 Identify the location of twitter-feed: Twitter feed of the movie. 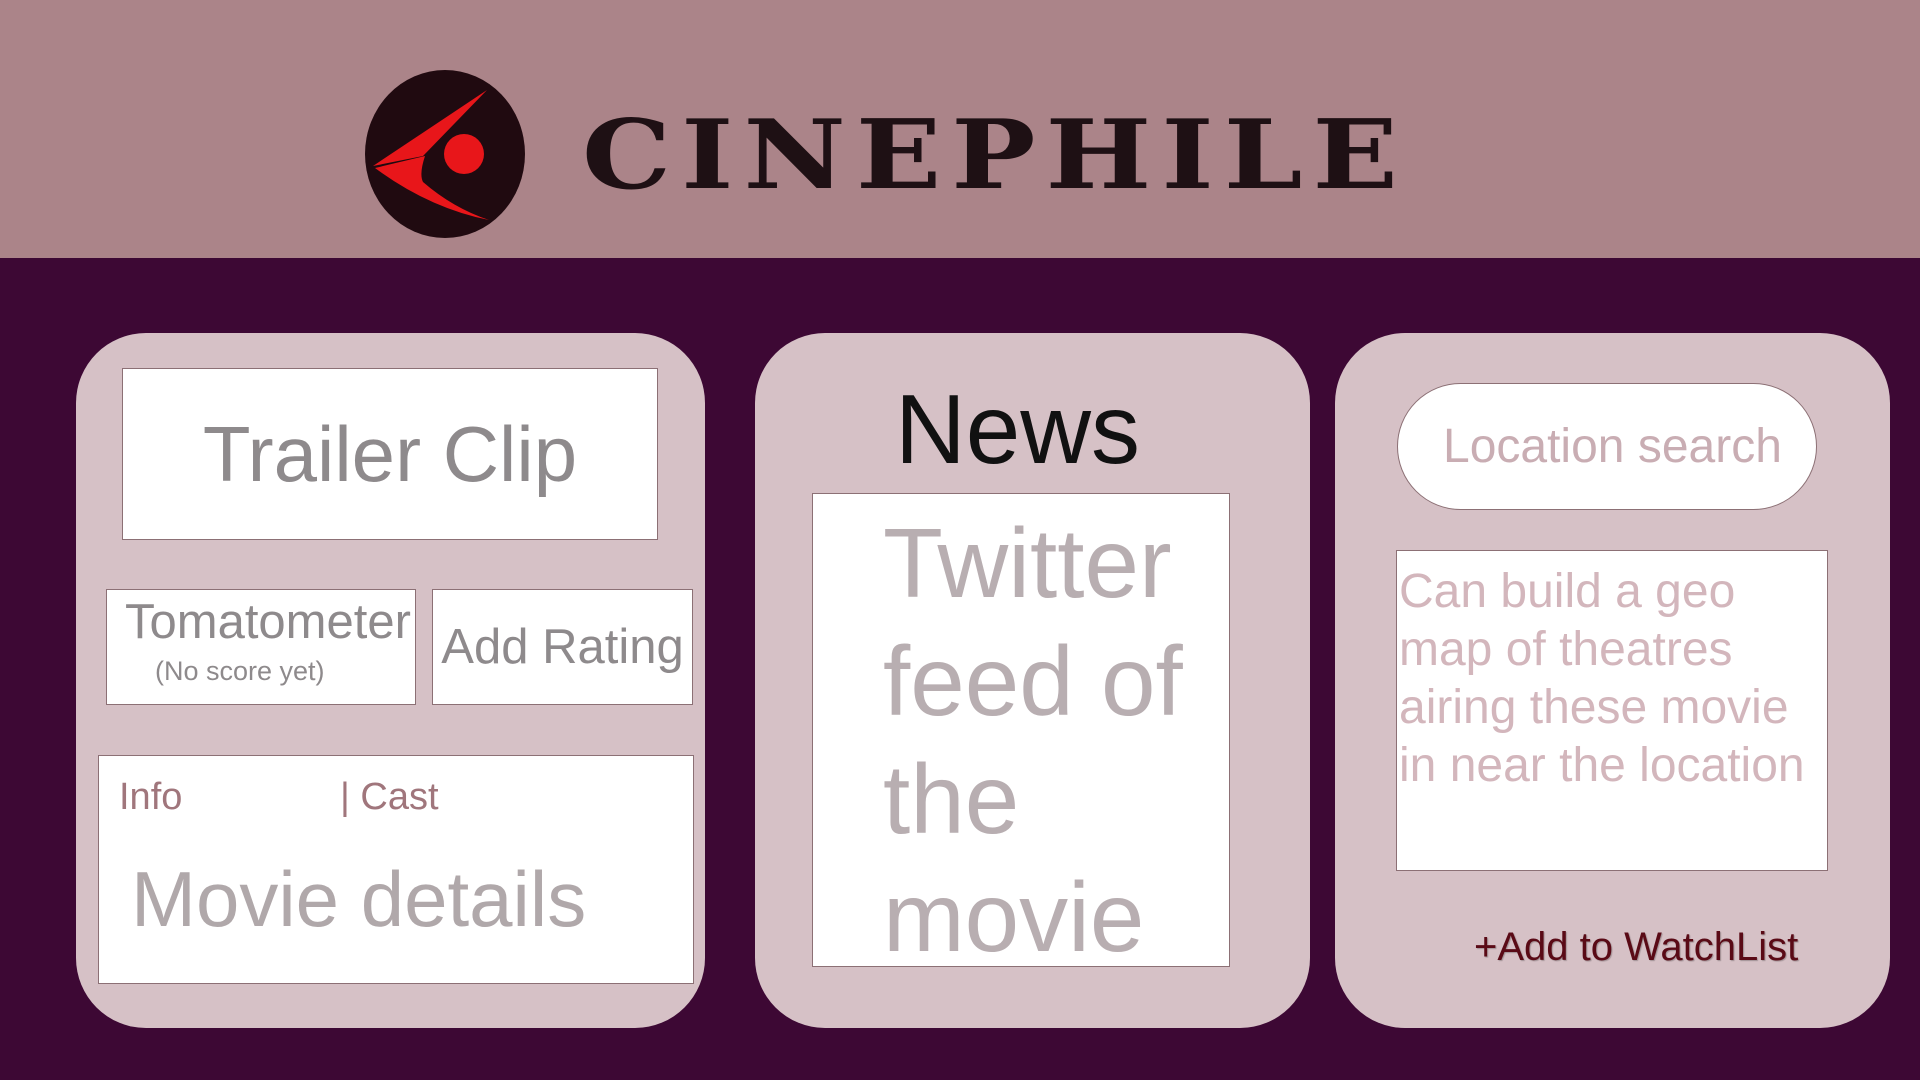
(1021, 732).